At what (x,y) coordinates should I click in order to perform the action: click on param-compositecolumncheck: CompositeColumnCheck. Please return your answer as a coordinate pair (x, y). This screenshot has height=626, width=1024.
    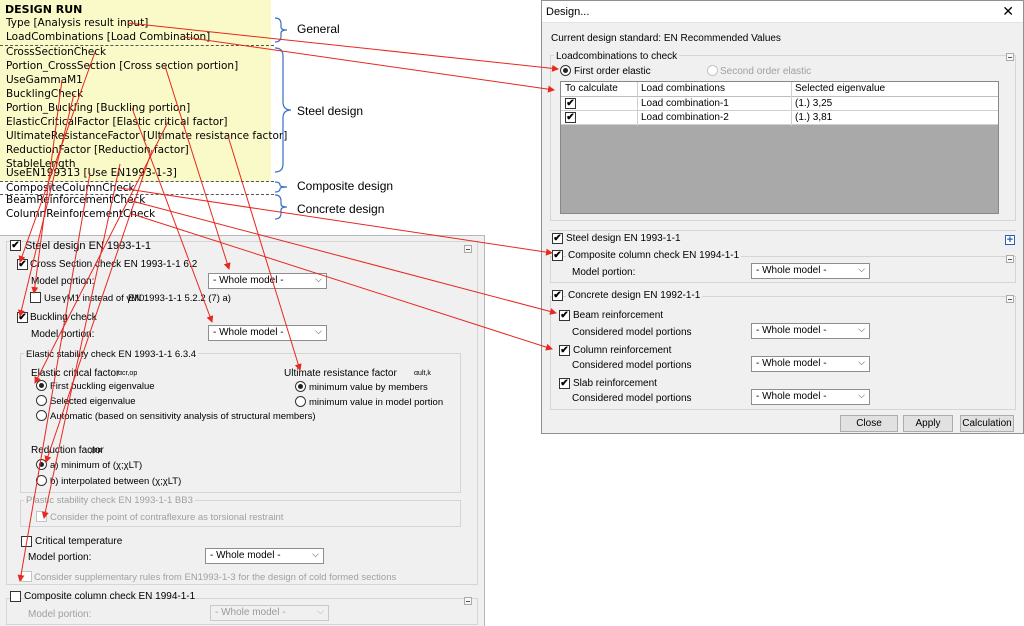
    Looking at the image, I should click on (70, 188).